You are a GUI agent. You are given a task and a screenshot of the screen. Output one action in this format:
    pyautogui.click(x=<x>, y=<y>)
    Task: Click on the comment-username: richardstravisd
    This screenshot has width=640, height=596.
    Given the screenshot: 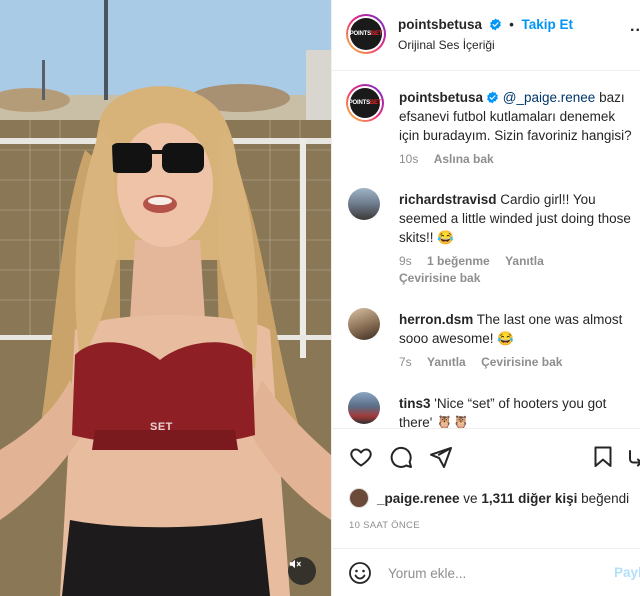 What is the action you would take?
    pyautogui.click(x=448, y=199)
    